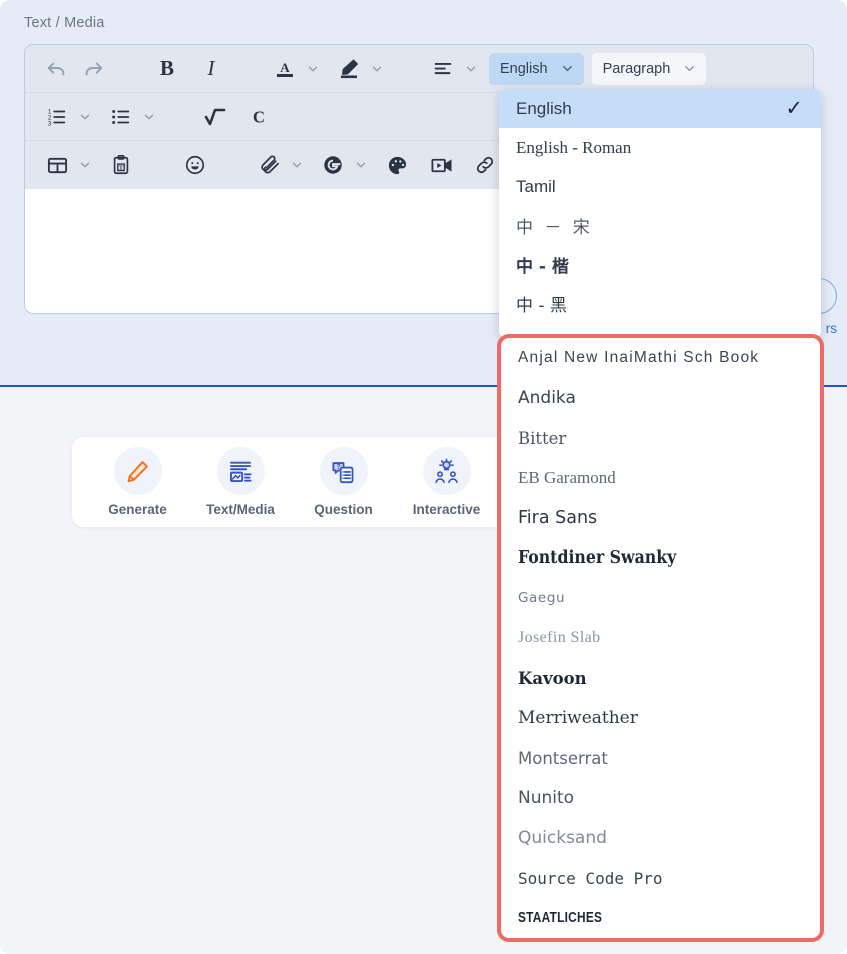 Image resolution: width=847 pixels, height=954 pixels. I want to click on font-color-icon: A, so click(285, 69).